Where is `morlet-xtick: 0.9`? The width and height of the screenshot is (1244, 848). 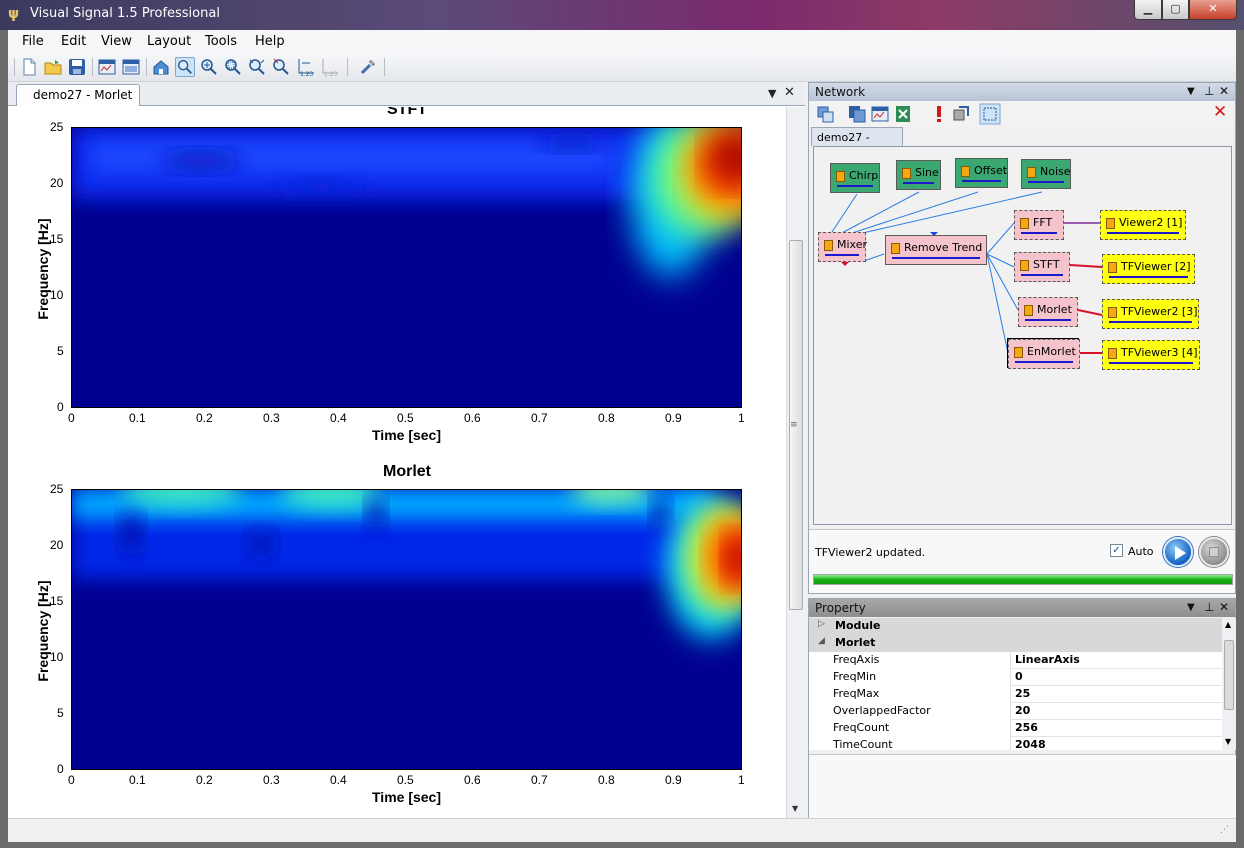 morlet-xtick: 0.9 is located at coordinates (673, 780).